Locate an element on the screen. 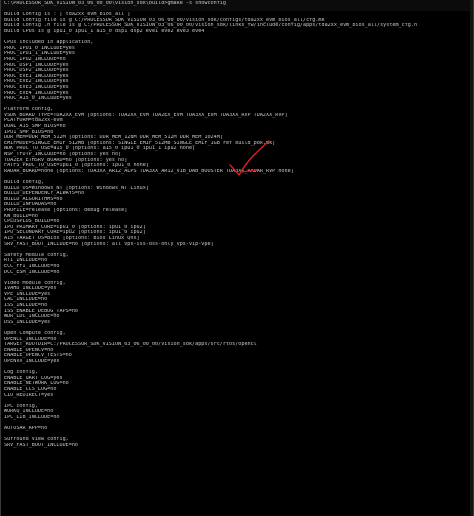 The width and height of the screenshot is (474, 516). scrollbar is located at coordinates (471, 258).